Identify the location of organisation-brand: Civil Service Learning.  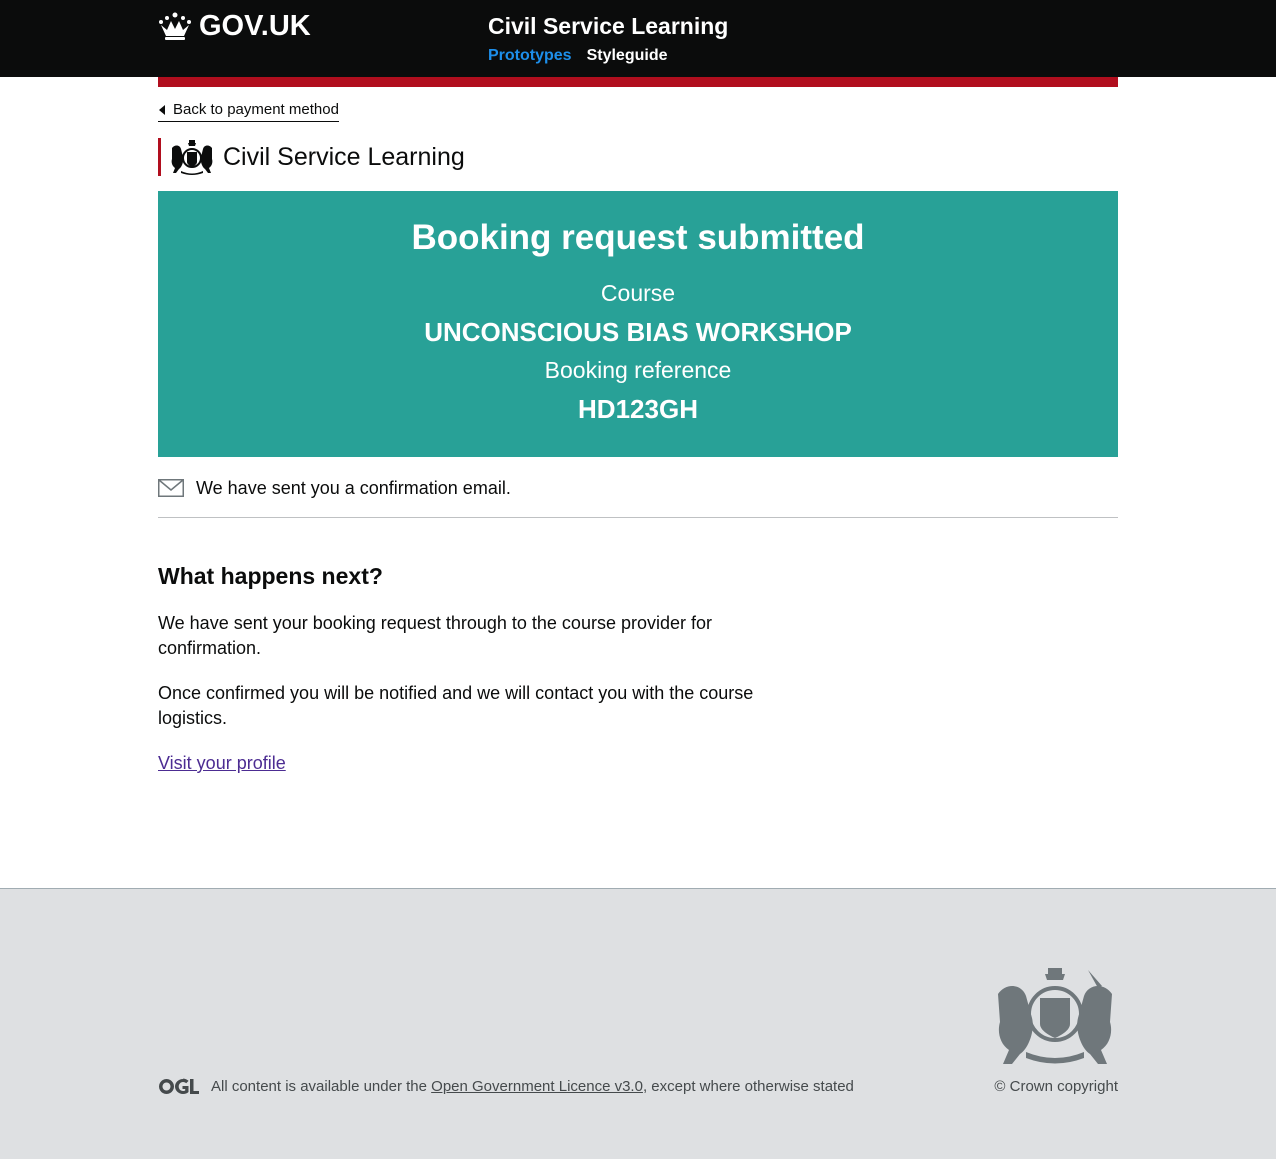
(311, 157).